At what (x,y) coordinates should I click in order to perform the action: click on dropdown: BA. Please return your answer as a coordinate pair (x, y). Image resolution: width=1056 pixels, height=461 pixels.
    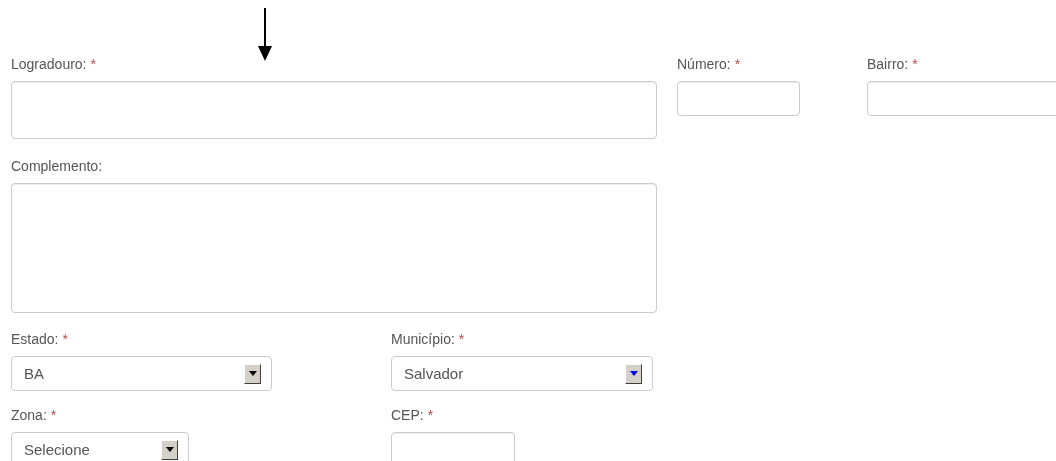
    Looking at the image, I should click on (141, 373).